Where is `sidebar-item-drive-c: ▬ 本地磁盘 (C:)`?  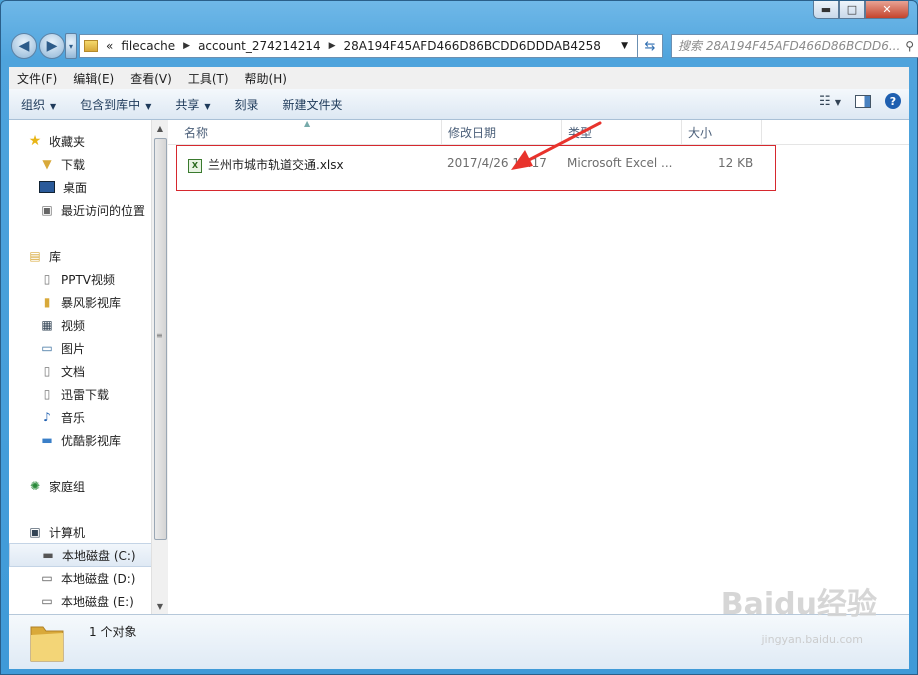
sidebar-item-drive-c: ▬ 本地磁盘 (C:) is located at coordinates (80, 555).